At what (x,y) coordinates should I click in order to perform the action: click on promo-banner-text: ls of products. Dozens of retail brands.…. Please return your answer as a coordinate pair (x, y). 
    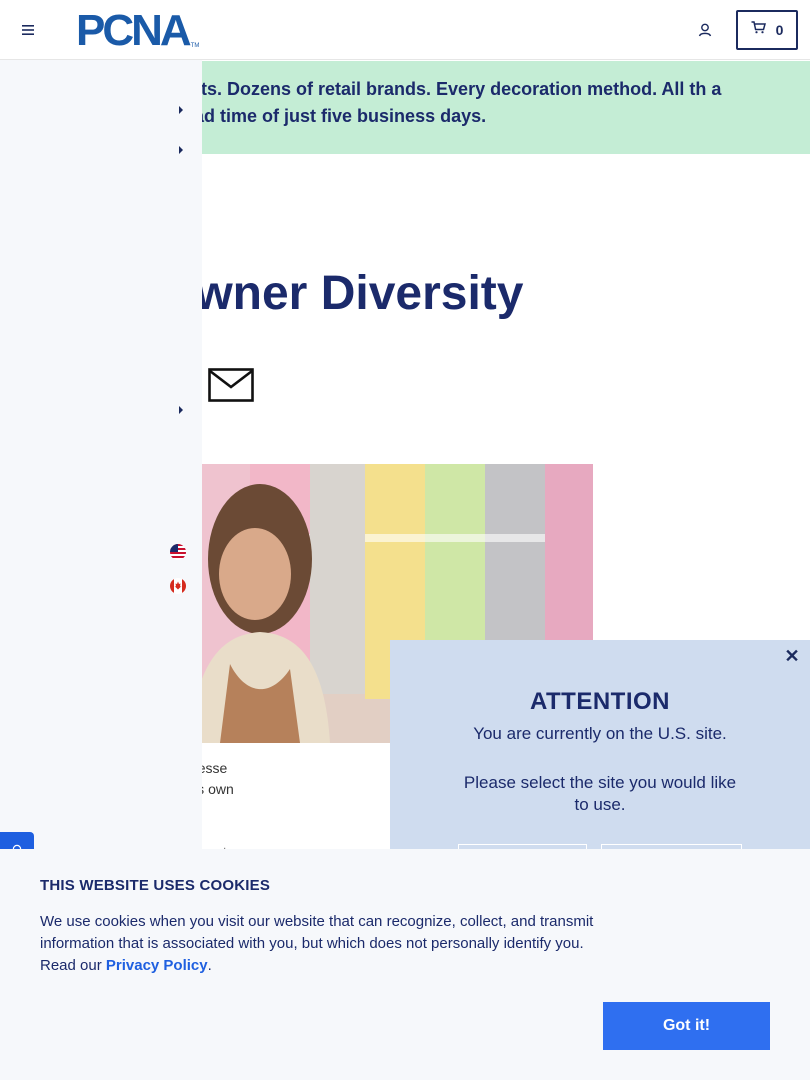
    Looking at the image, I should click on (410, 102).